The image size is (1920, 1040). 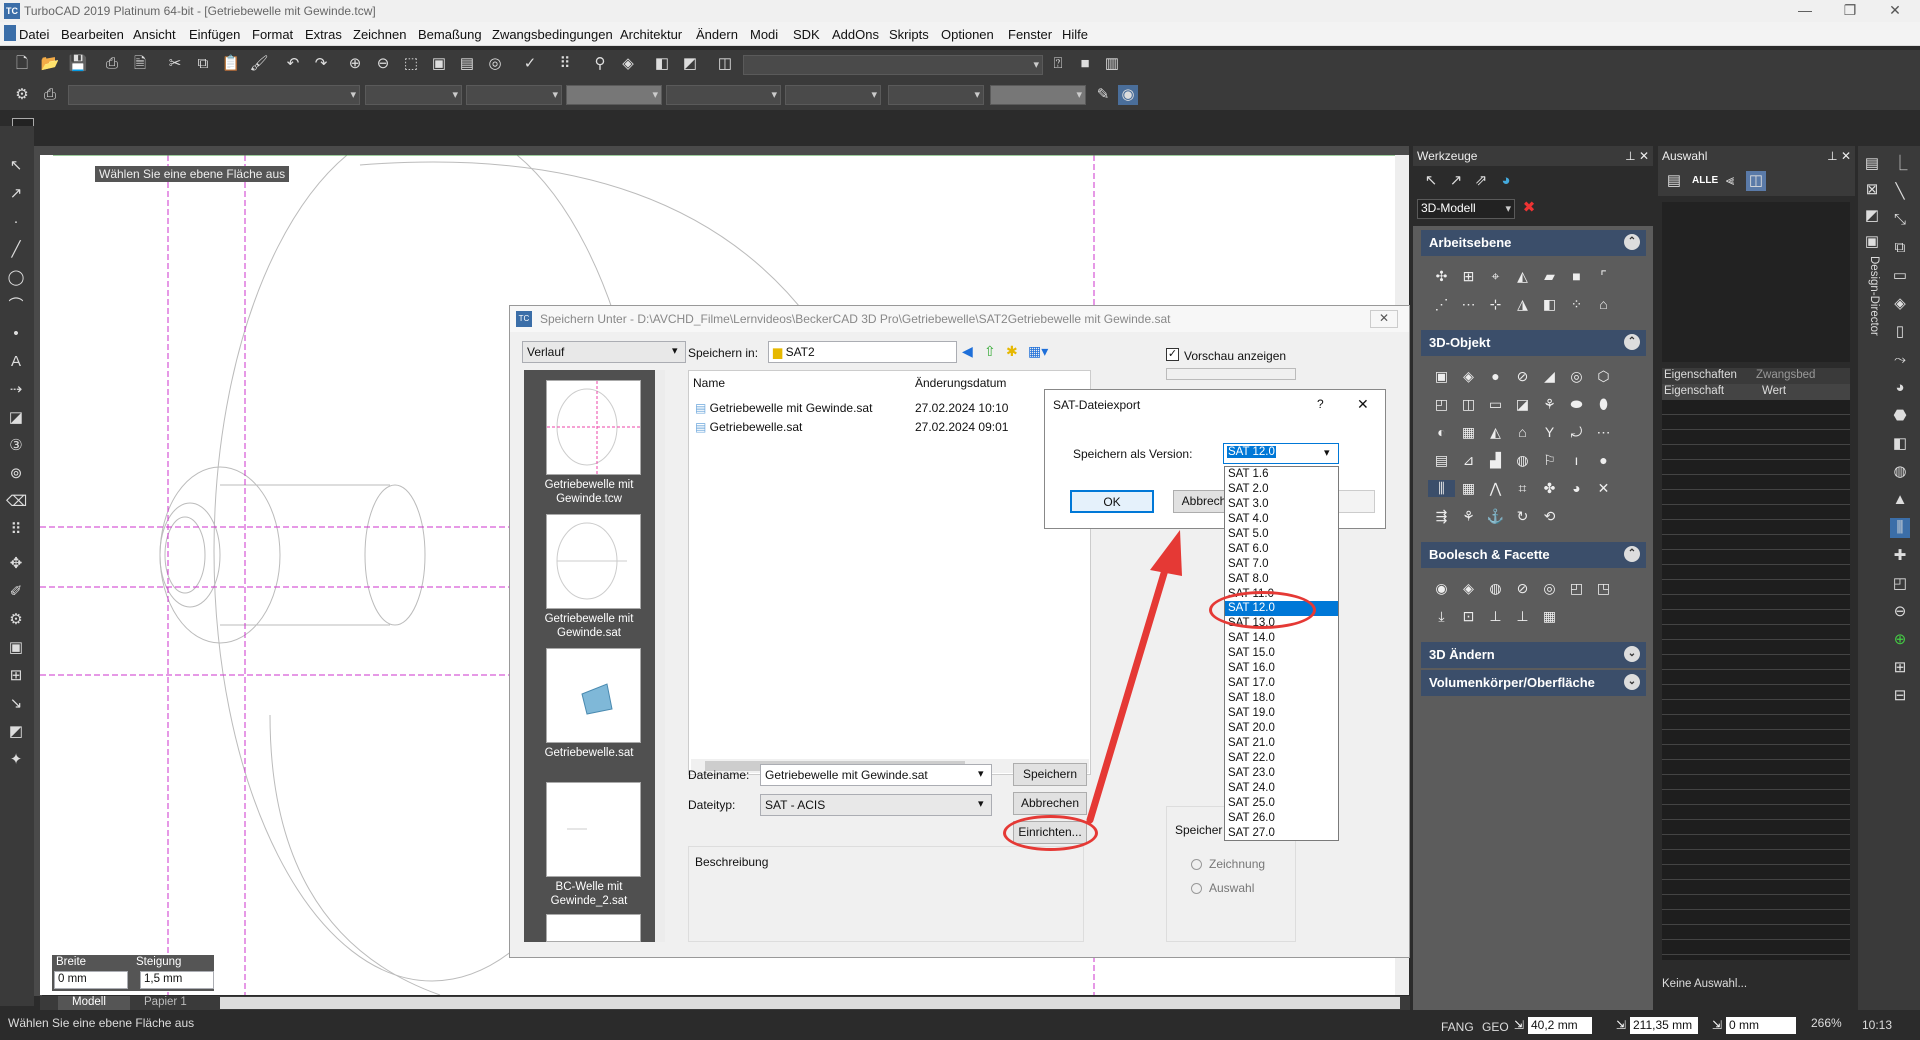 I want to click on settings-gear-icon: ⚙, so click(x=16, y=620).